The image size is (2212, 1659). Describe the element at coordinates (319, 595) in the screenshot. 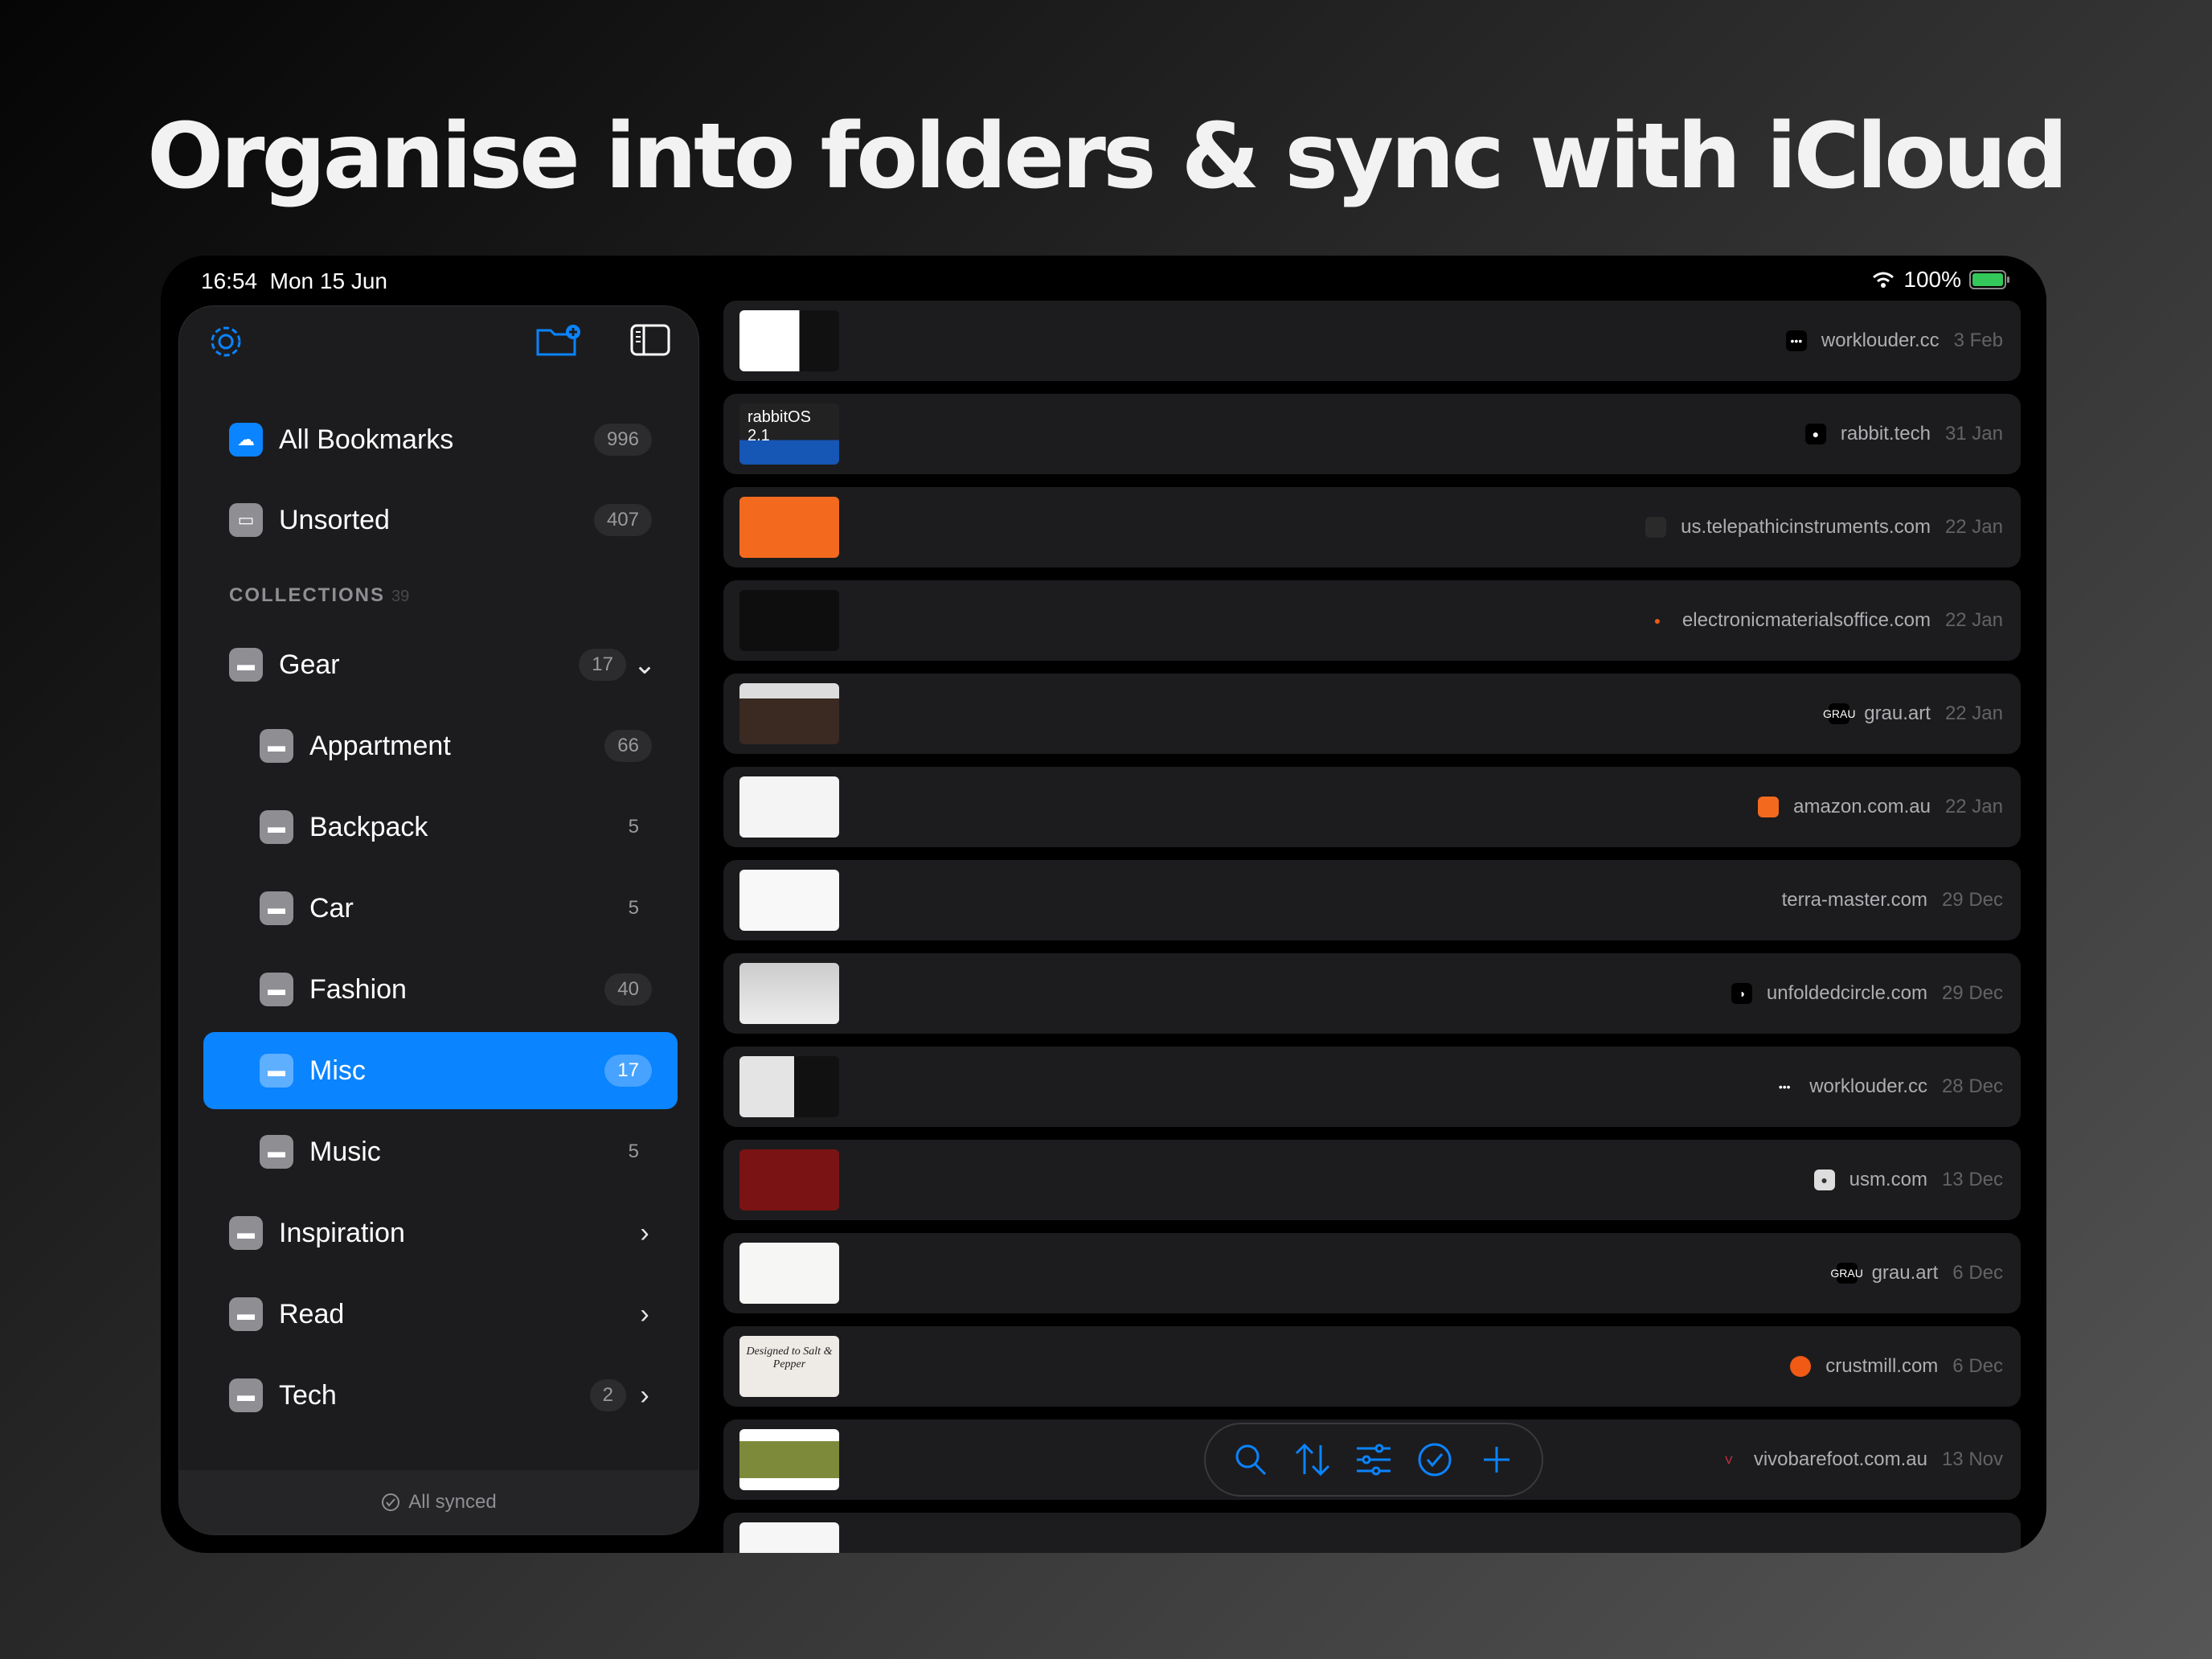

I see `collections-header: COLLECTIONS 39` at that location.